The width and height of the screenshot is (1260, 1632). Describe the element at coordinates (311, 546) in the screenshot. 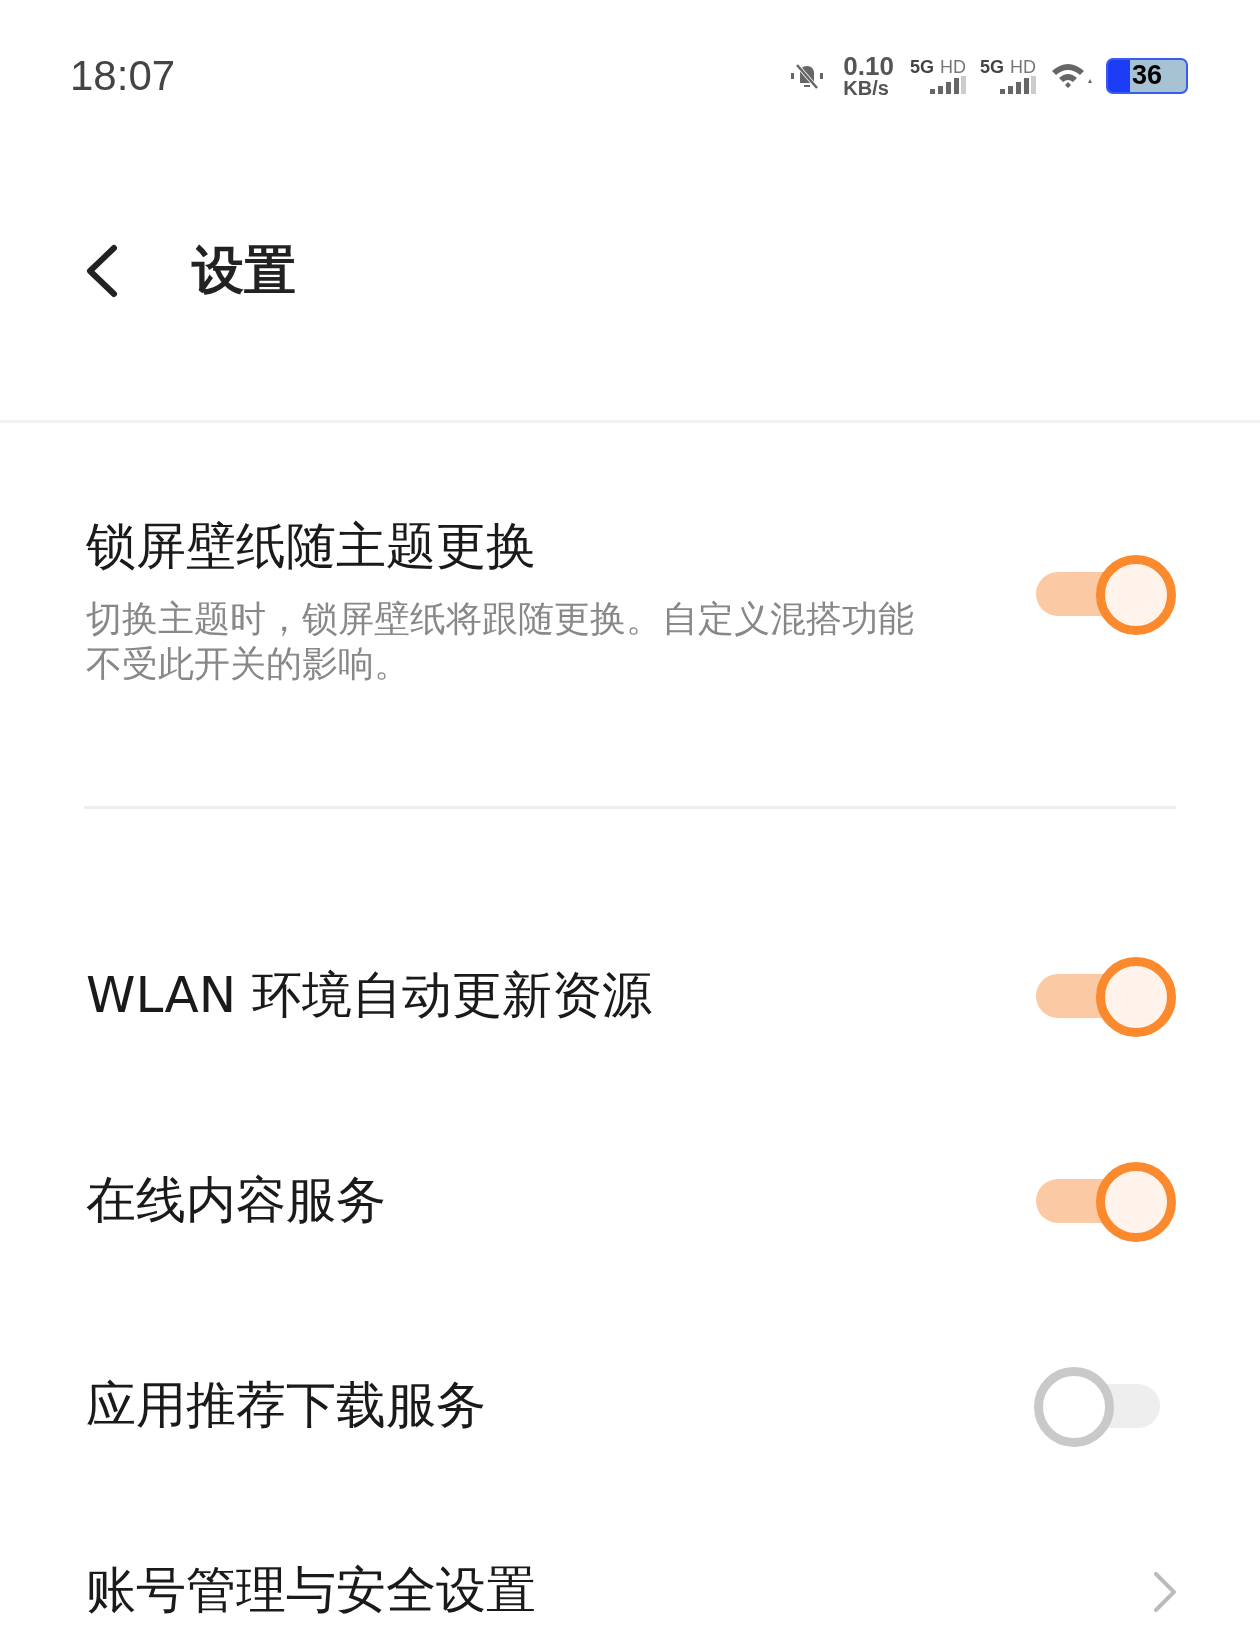

I see `setting-title: 锁屏壁纸随主题更换` at that location.